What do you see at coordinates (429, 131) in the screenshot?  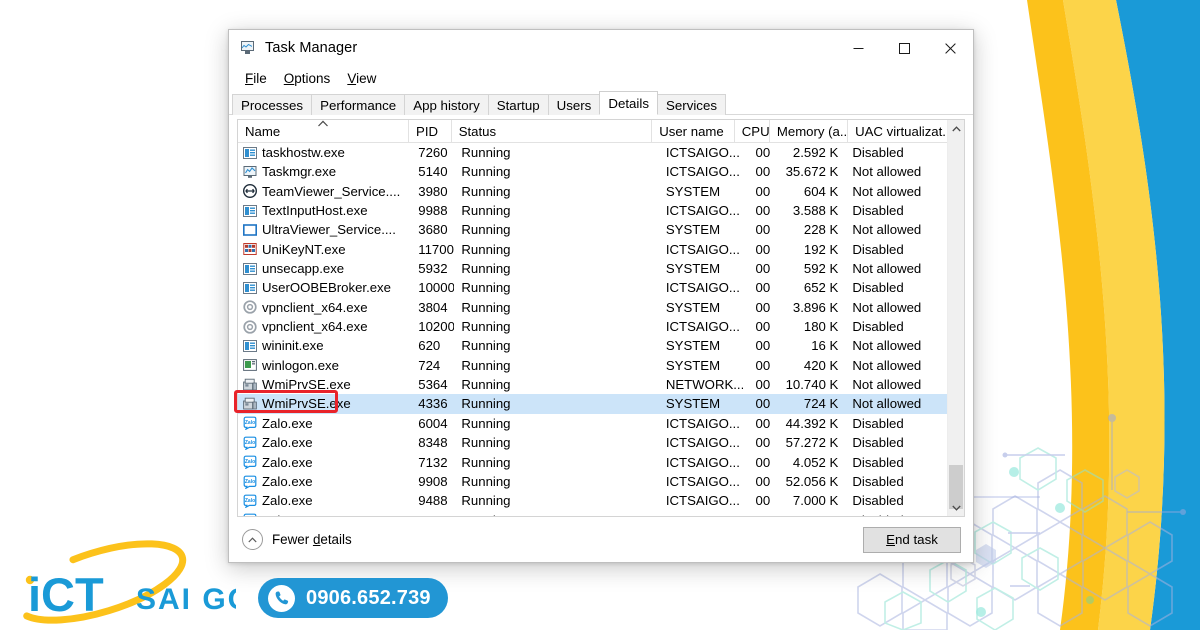 I see `column-header-pid: PID` at bounding box center [429, 131].